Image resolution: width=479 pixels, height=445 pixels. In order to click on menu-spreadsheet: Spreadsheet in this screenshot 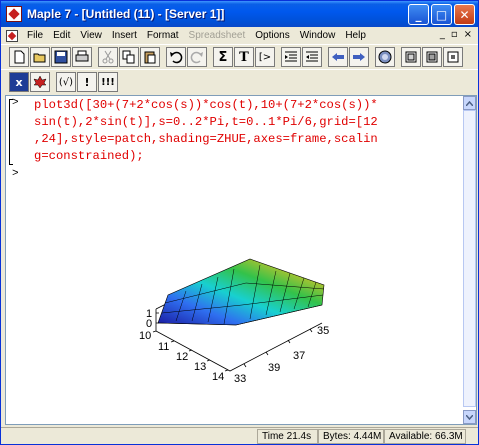, I will do `click(217, 35)`.